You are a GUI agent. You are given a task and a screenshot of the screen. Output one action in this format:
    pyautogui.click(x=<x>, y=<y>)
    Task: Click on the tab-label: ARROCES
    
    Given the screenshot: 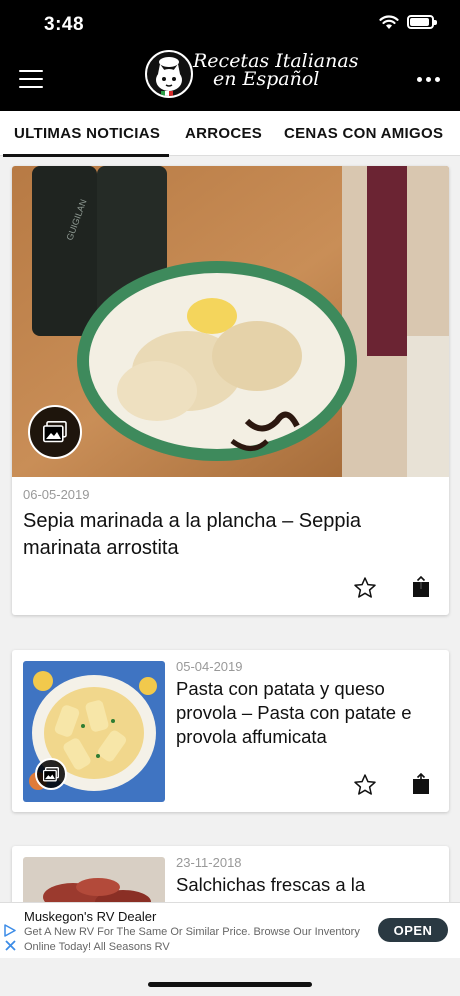 What is the action you would take?
    pyautogui.click(x=224, y=133)
    